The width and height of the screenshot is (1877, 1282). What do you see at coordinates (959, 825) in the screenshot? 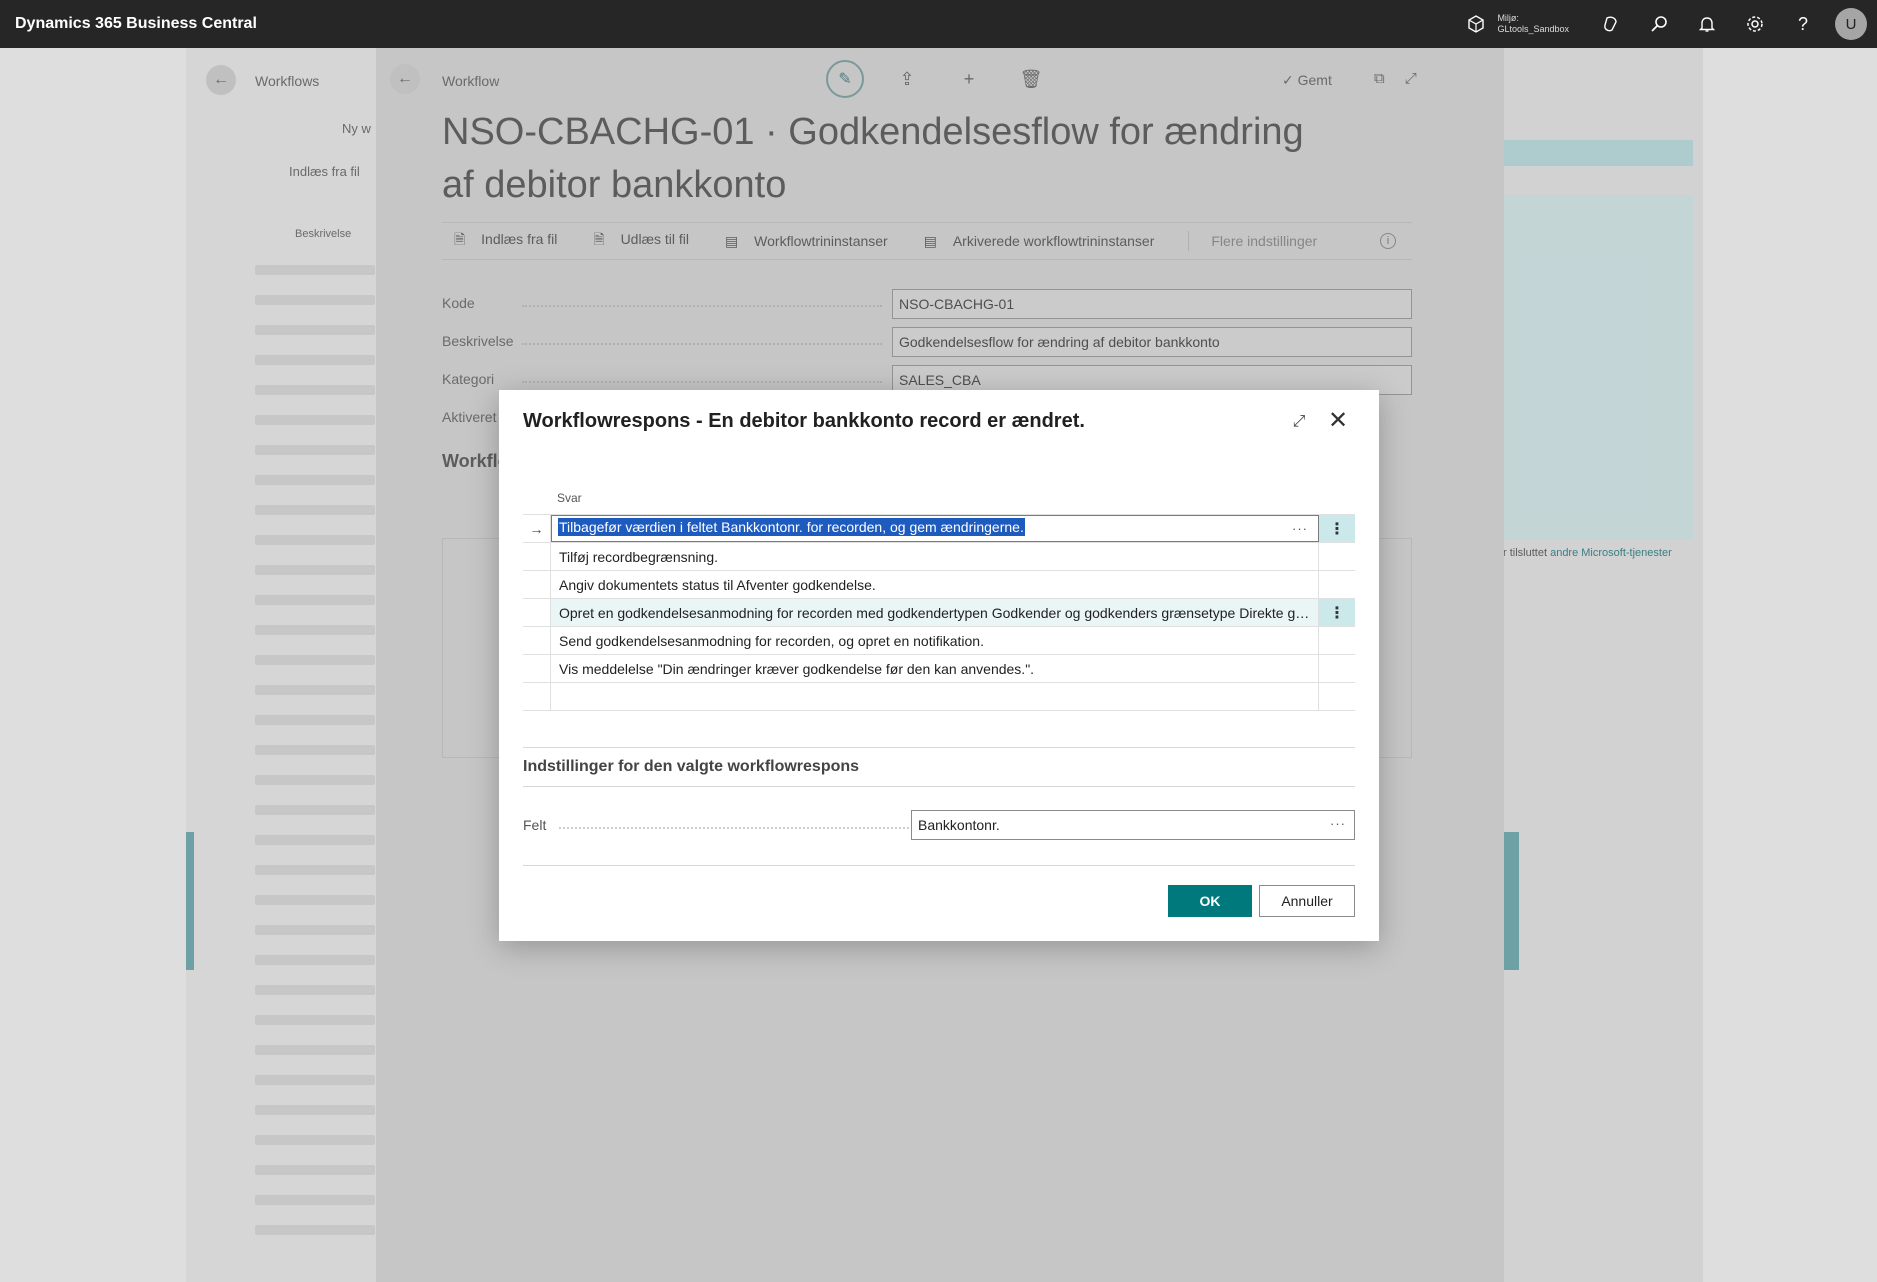
I see `field-value: Bankkontonr.` at bounding box center [959, 825].